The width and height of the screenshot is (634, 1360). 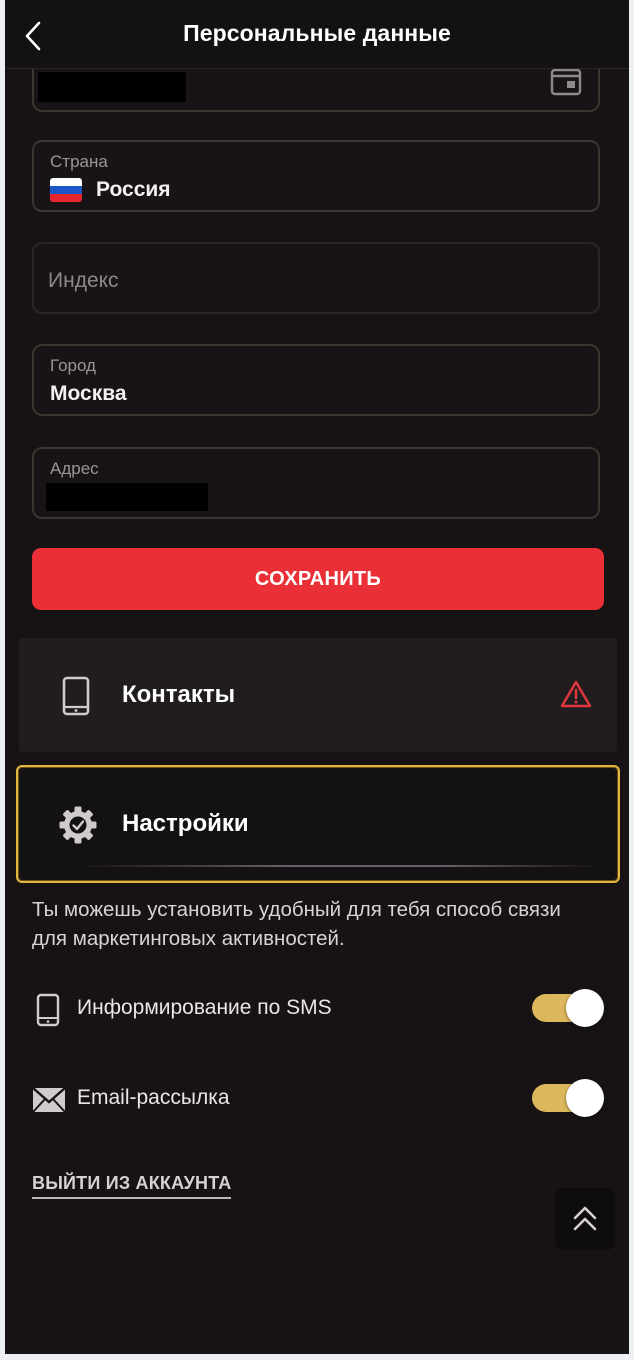 I want to click on country-field: Страна Россия, so click(x=316, y=176).